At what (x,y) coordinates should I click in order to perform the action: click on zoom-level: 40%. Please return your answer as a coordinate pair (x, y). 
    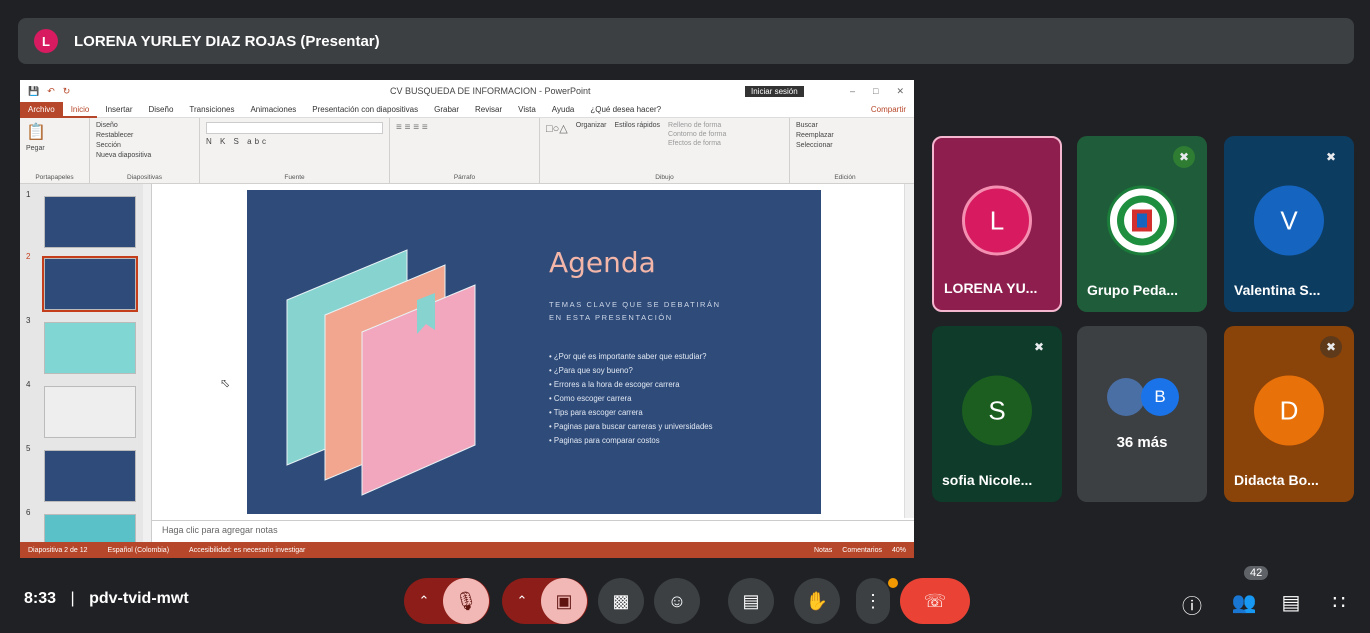
    Looking at the image, I should click on (899, 550).